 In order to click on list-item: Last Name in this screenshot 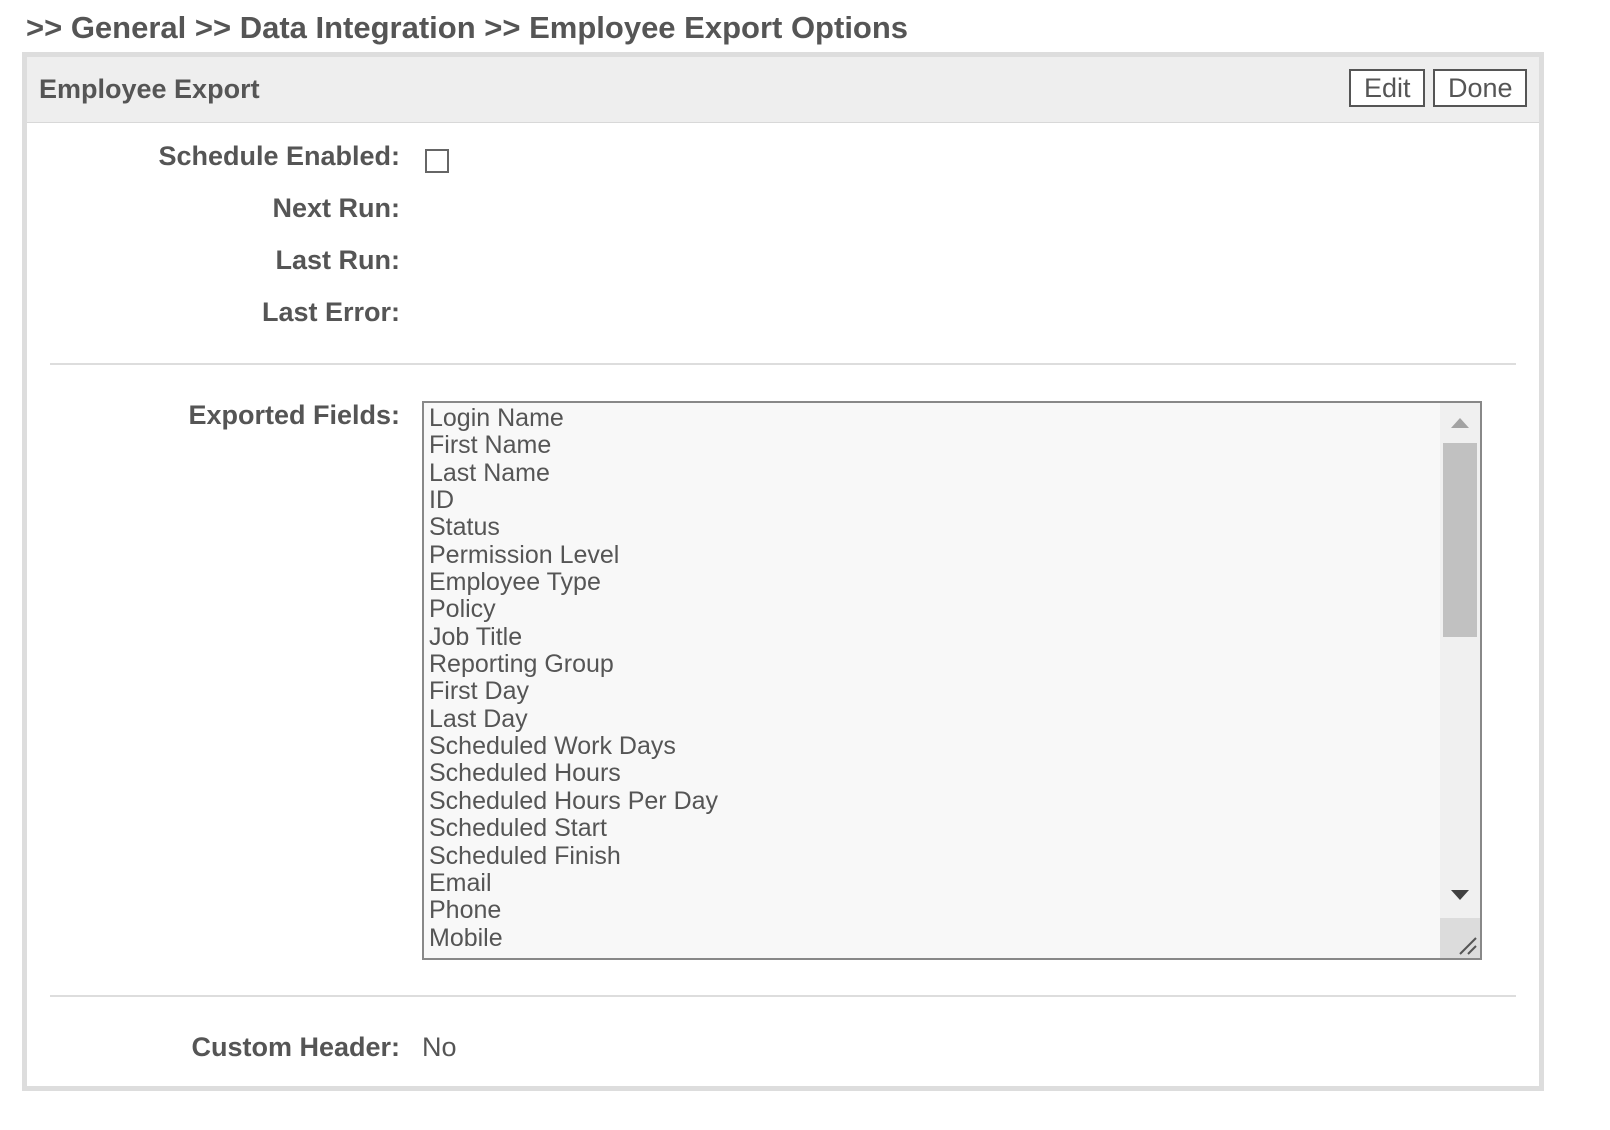, I will do `click(932, 473)`.